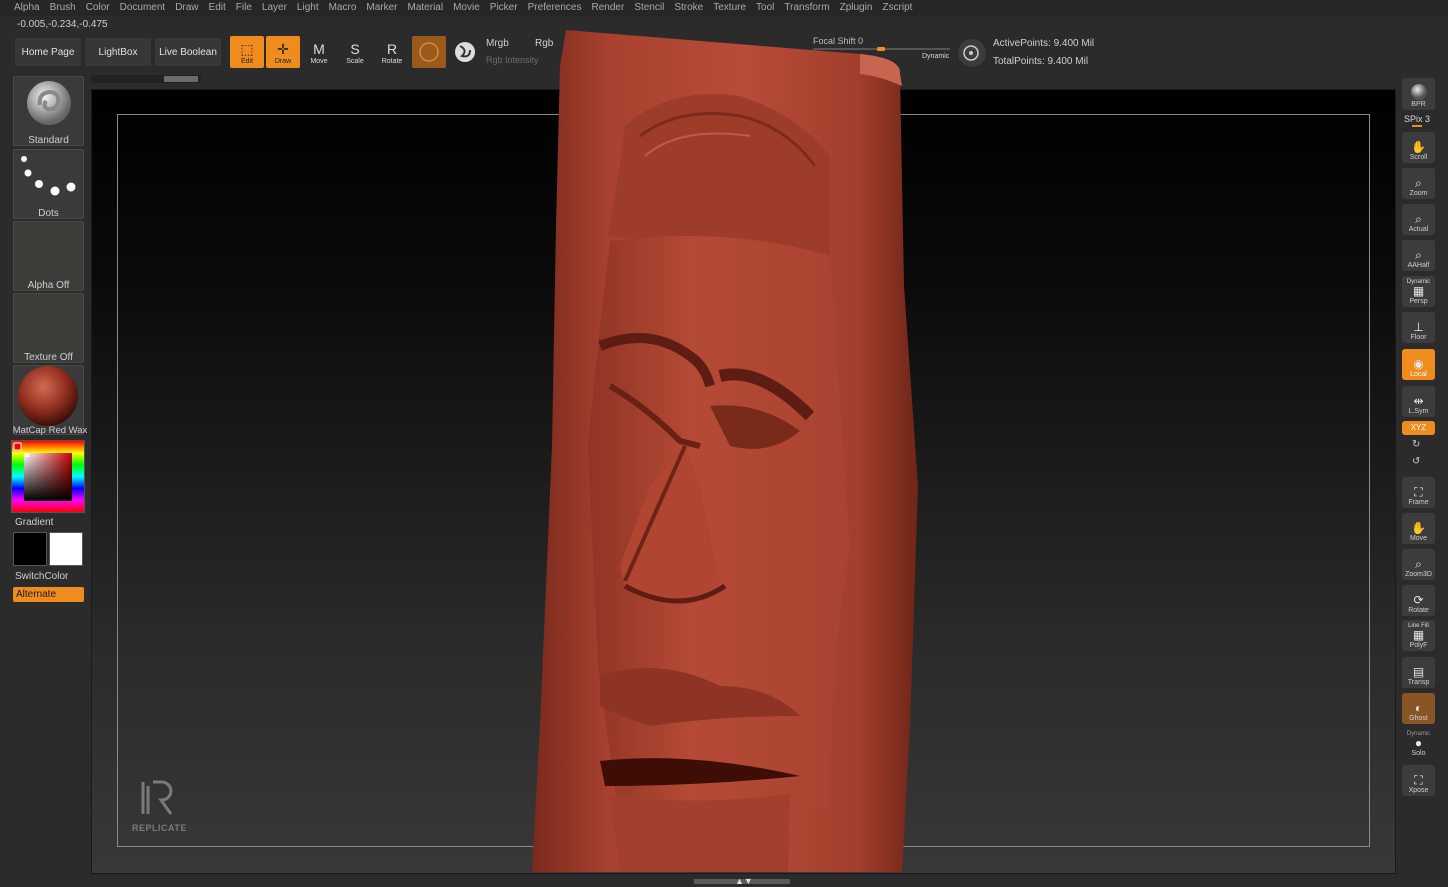  Describe the element at coordinates (283, 61) in the screenshot. I see `draw-label: Draw` at that location.